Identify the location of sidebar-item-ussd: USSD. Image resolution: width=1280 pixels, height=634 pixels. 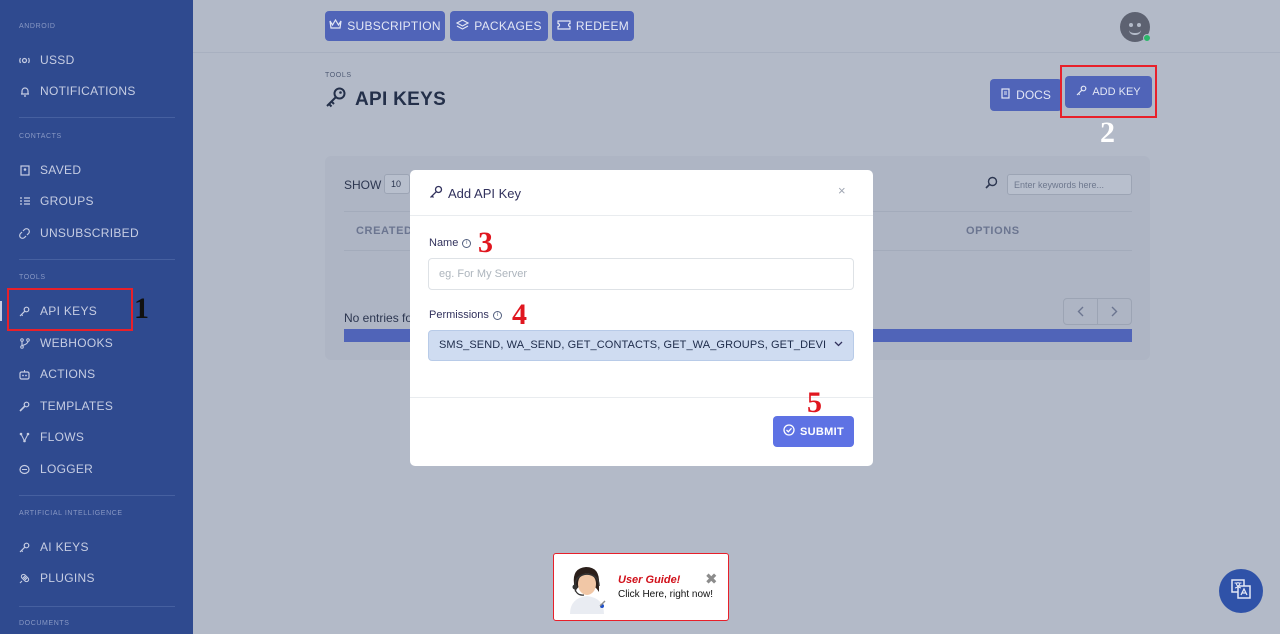
(47, 60).